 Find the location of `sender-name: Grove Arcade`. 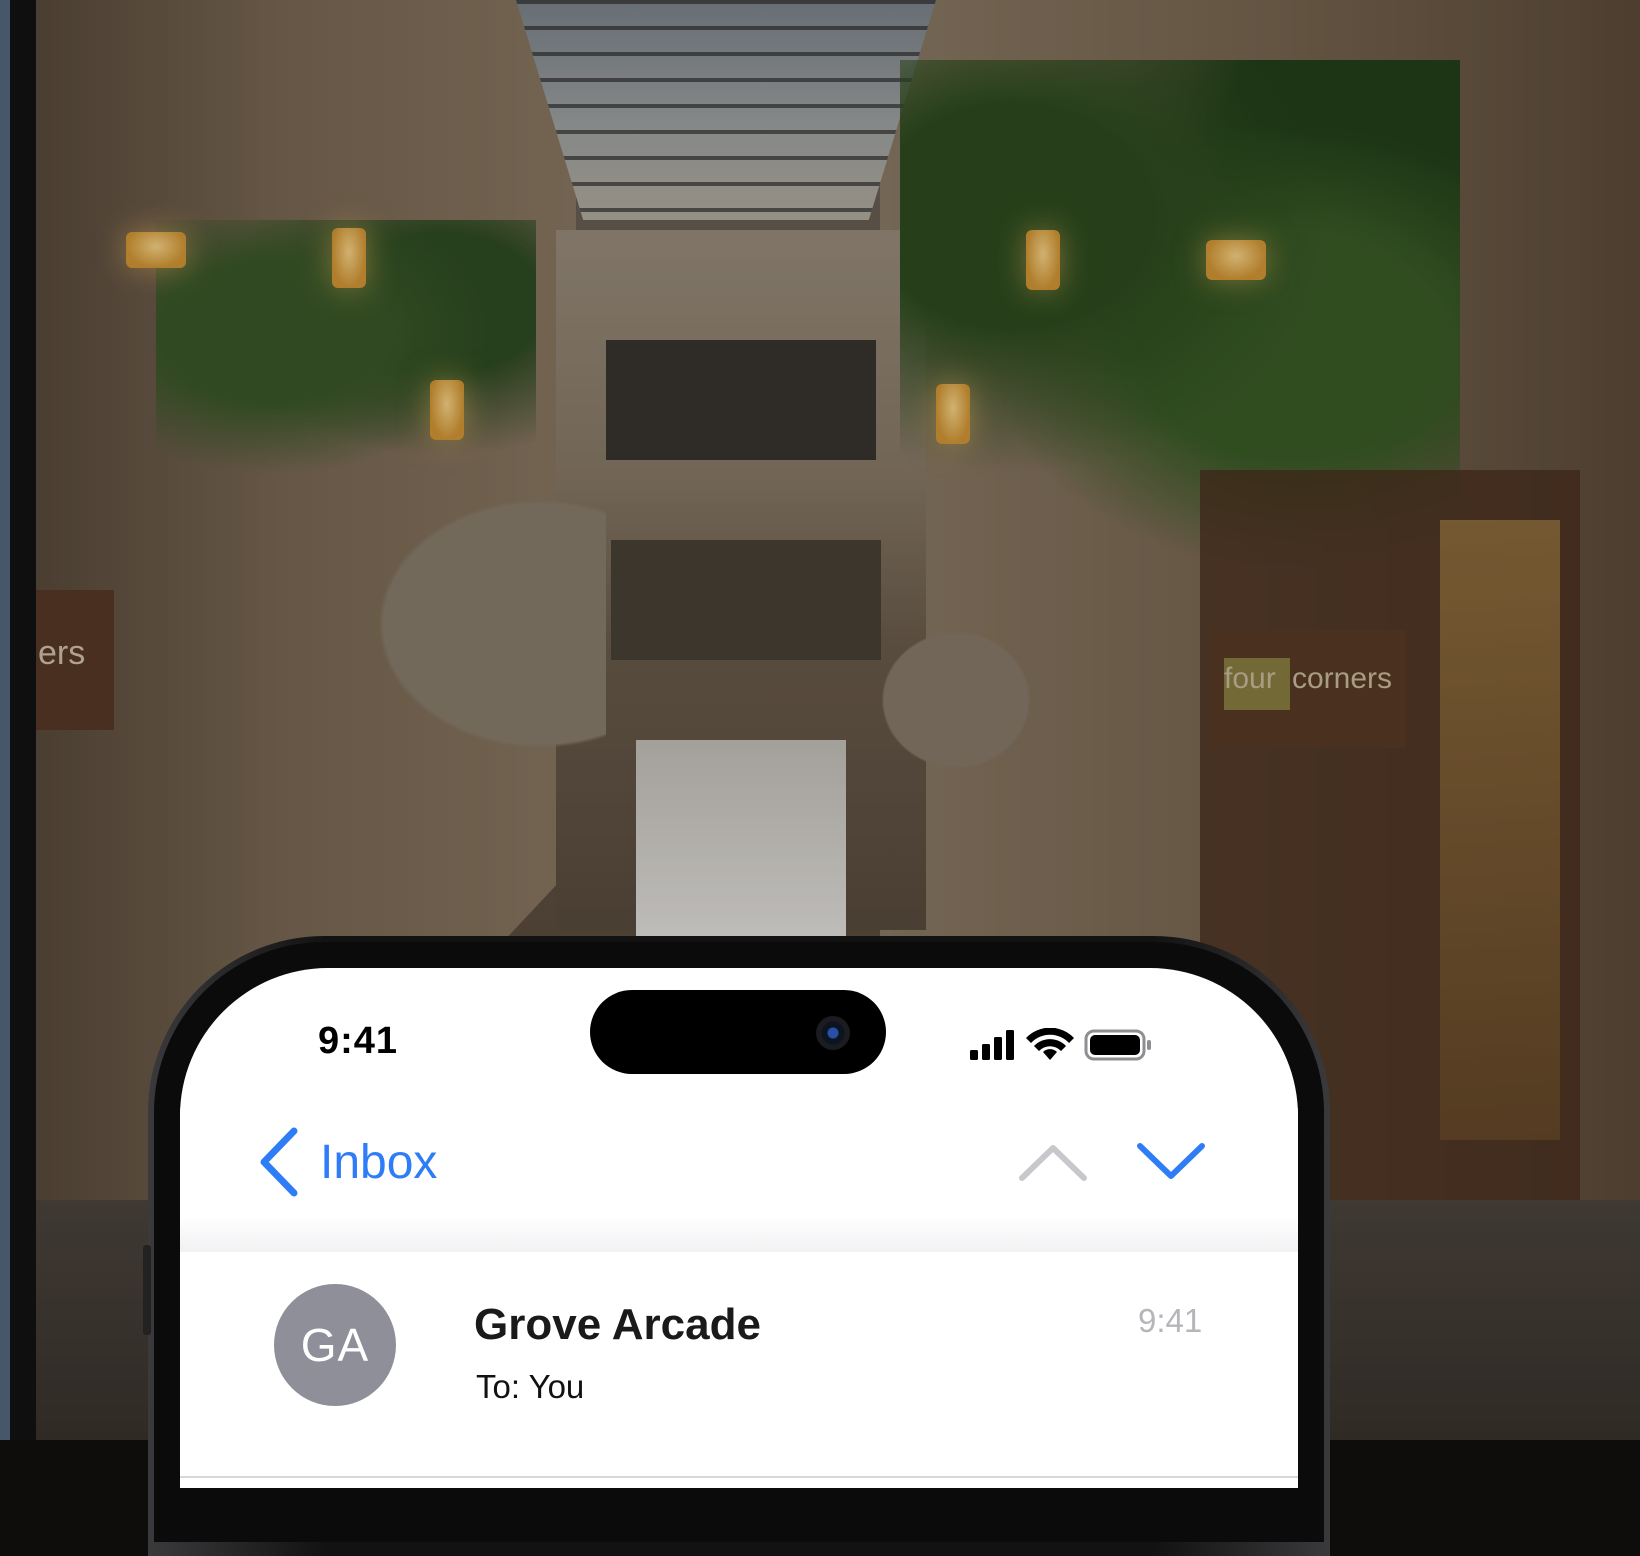

sender-name: Grove Arcade is located at coordinates (617, 1325).